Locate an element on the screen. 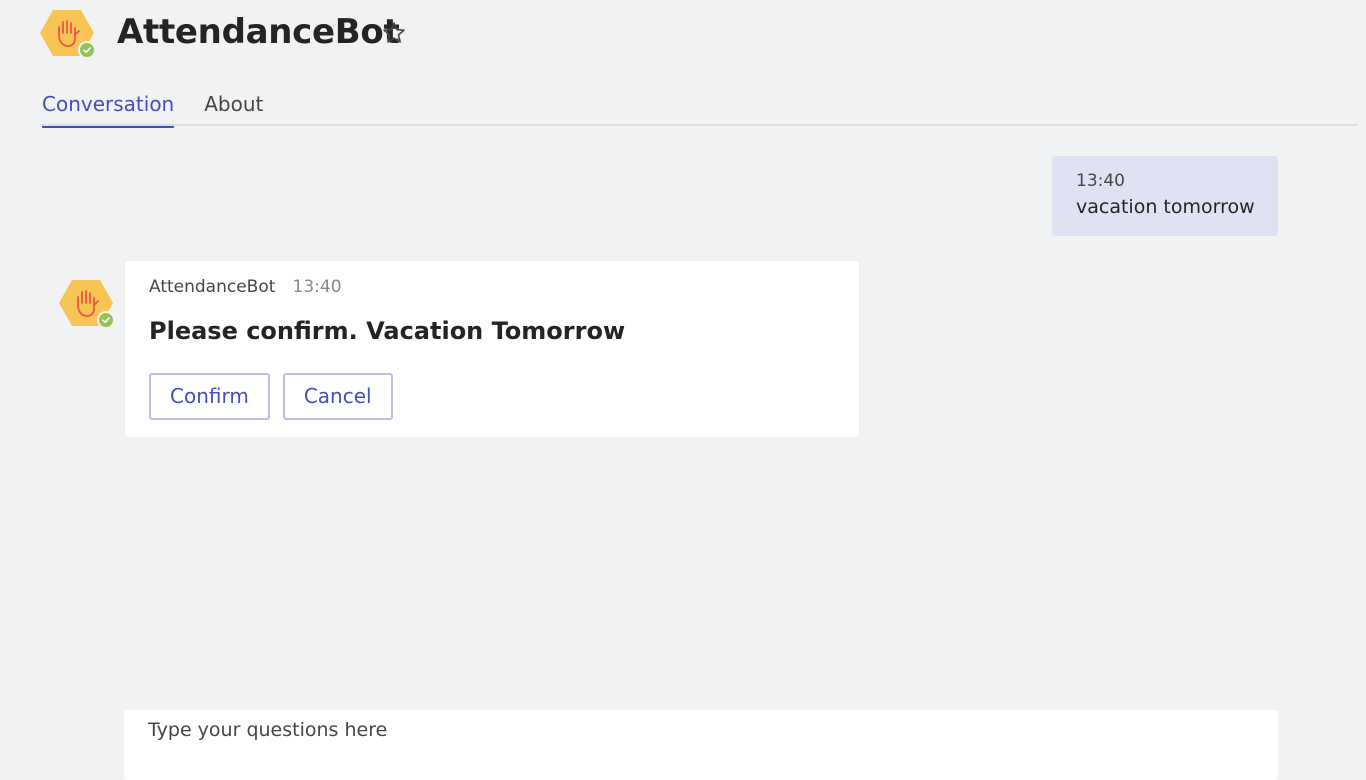  user-message-time: 13:40 is located at coordinates (1100, 181).